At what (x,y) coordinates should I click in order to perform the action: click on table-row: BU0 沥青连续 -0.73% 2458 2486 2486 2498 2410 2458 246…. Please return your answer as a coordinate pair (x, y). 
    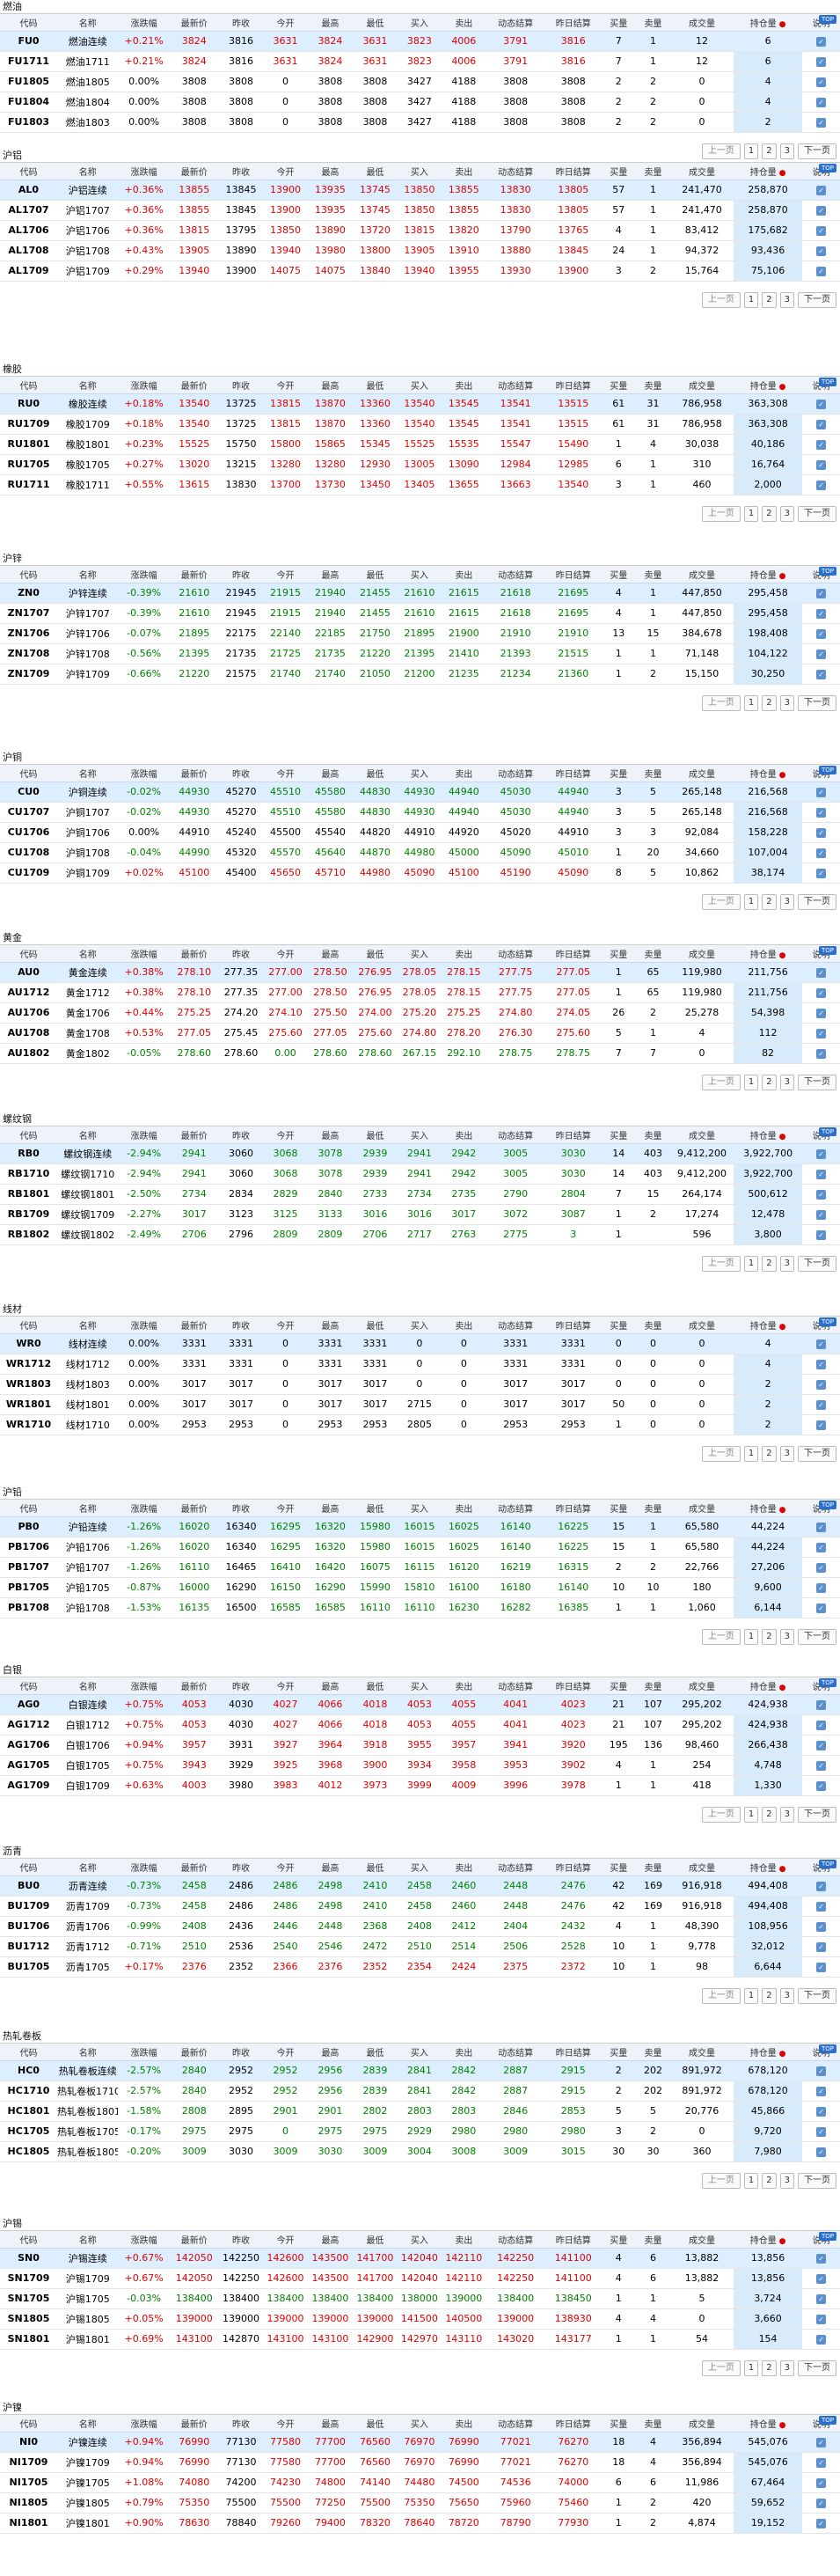
    Looking at the image, I should click on (420, 1886).